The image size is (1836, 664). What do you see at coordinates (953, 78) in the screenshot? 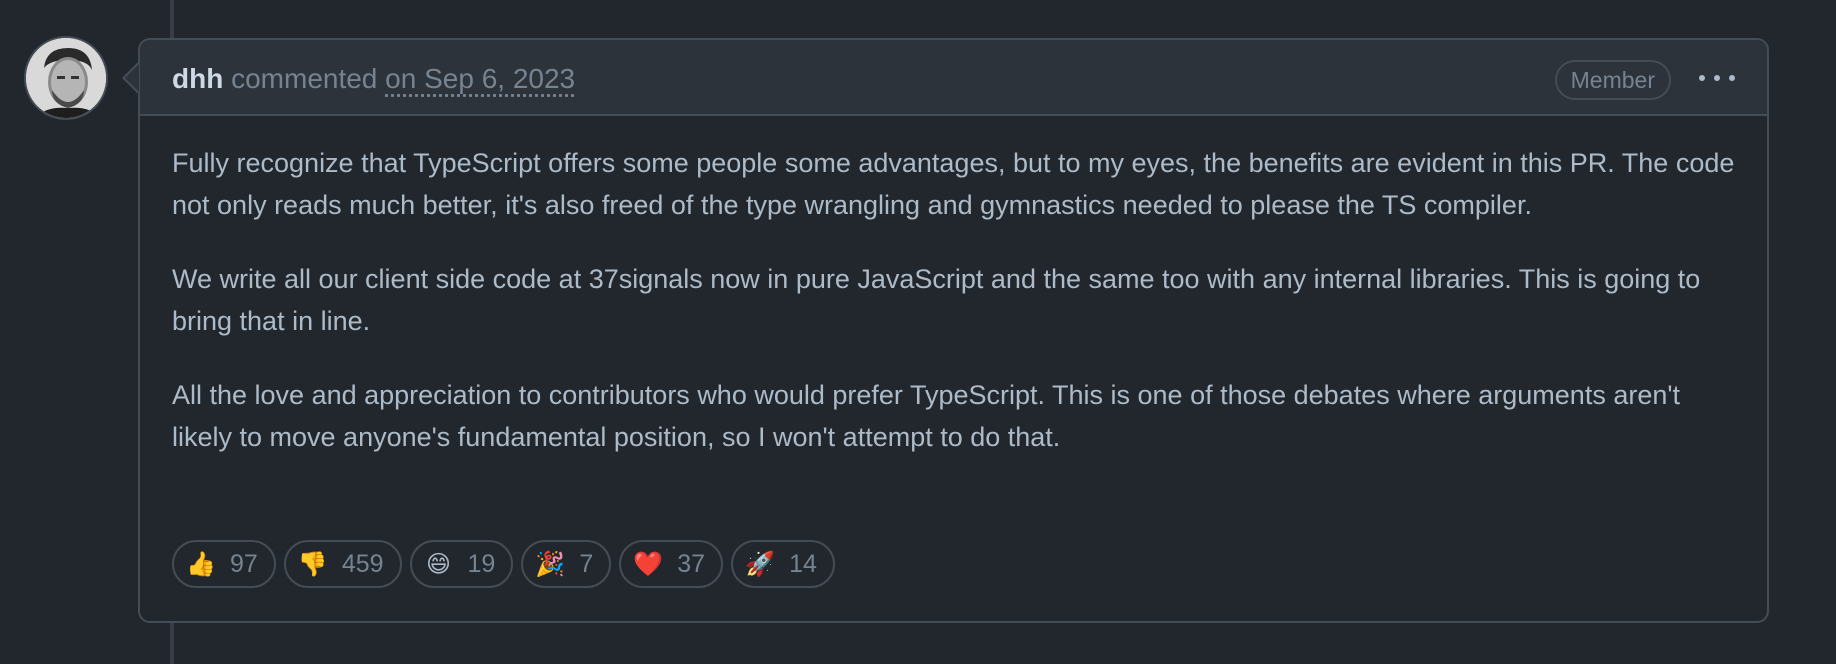
I see `comment-header: dhh commented on Sep 6, 2023 Member` at bounding box center [953, 78].